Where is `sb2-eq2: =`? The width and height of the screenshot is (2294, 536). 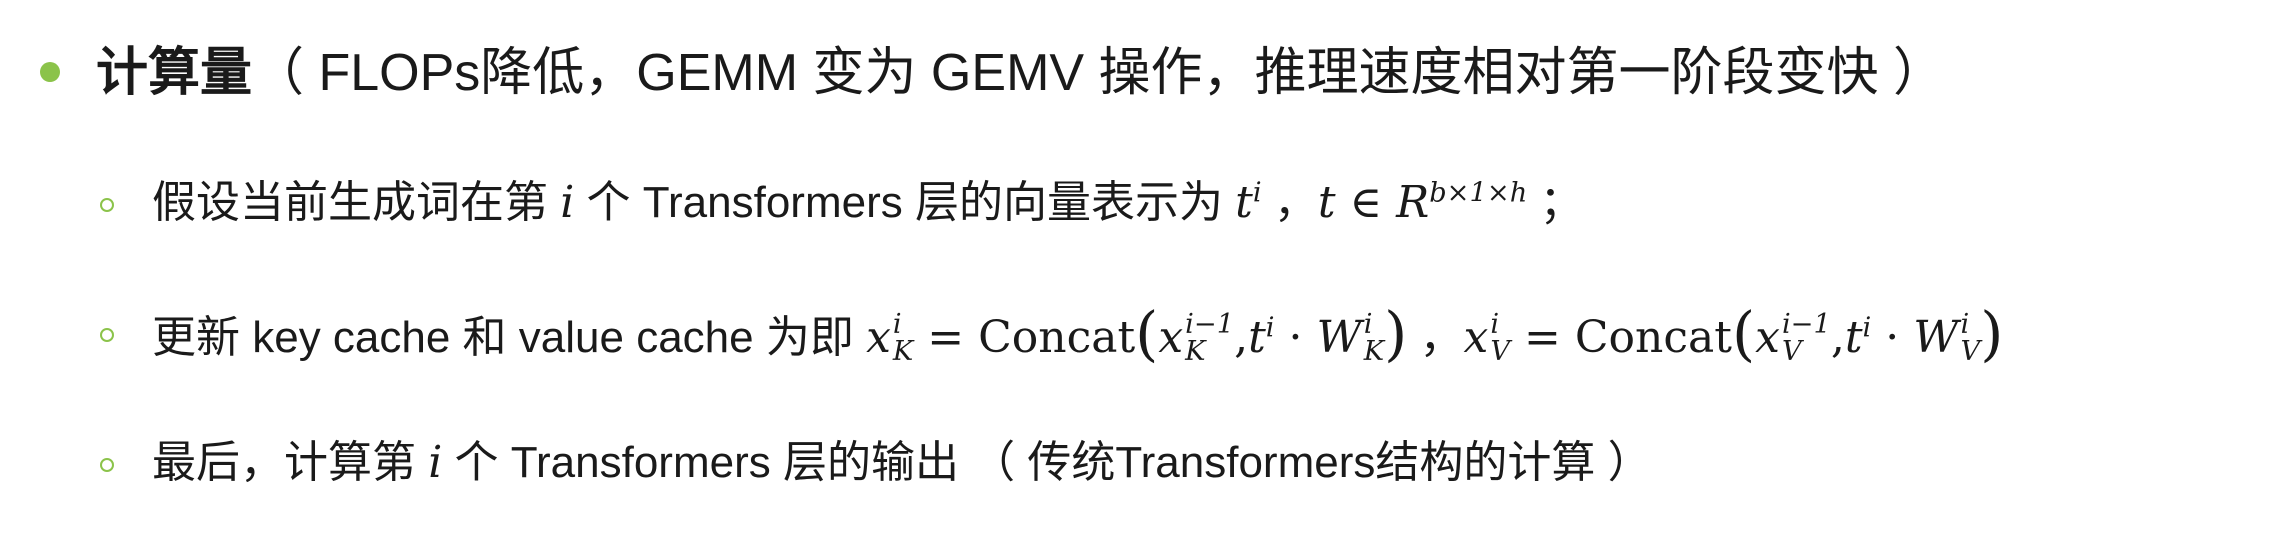
sb2-eq2: = is located at coordinates (1542, 337).